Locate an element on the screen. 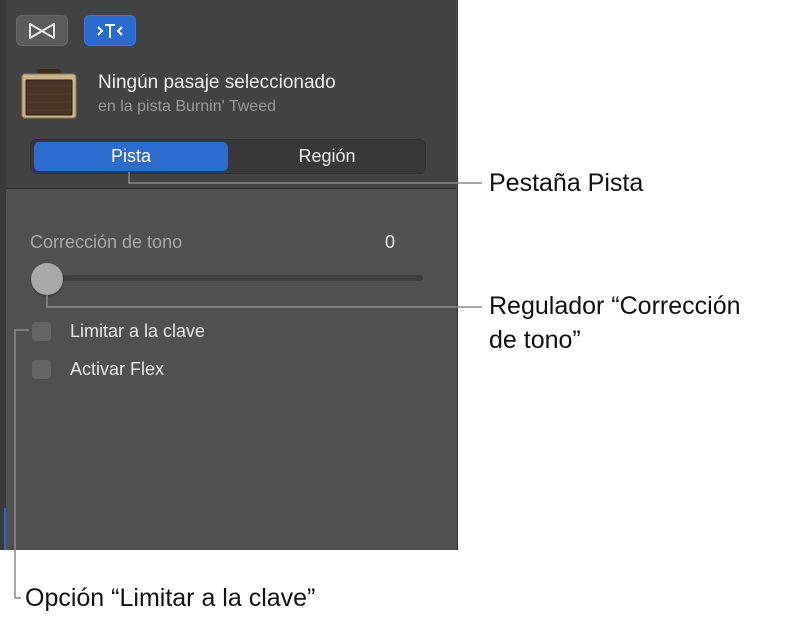  callout-track-tab: Pestaña Pista is located at coordinates (566, 183).